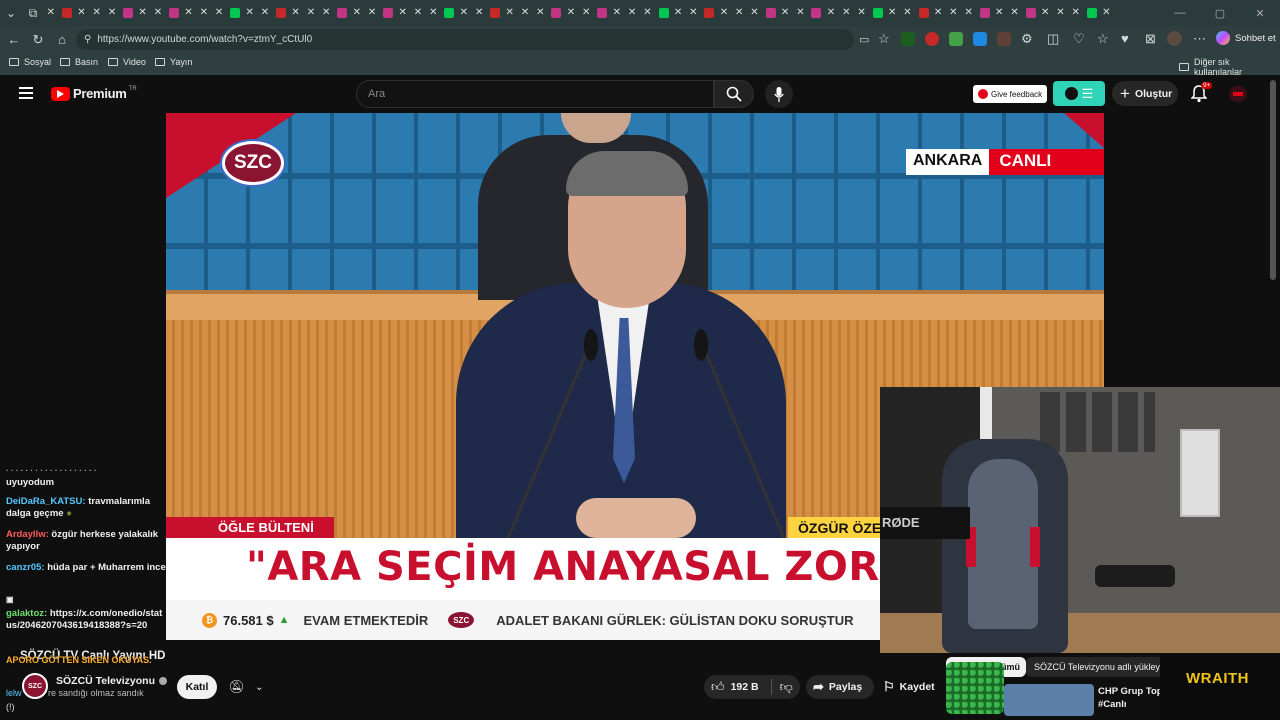 Image resolution: width=1280 pixels, height=720 pixels. Describe the element at coordinates (1096, 667) in the screenshot. I see `chip-channel: SÖZCÜ Televizyonu adlı yükley` at that location.